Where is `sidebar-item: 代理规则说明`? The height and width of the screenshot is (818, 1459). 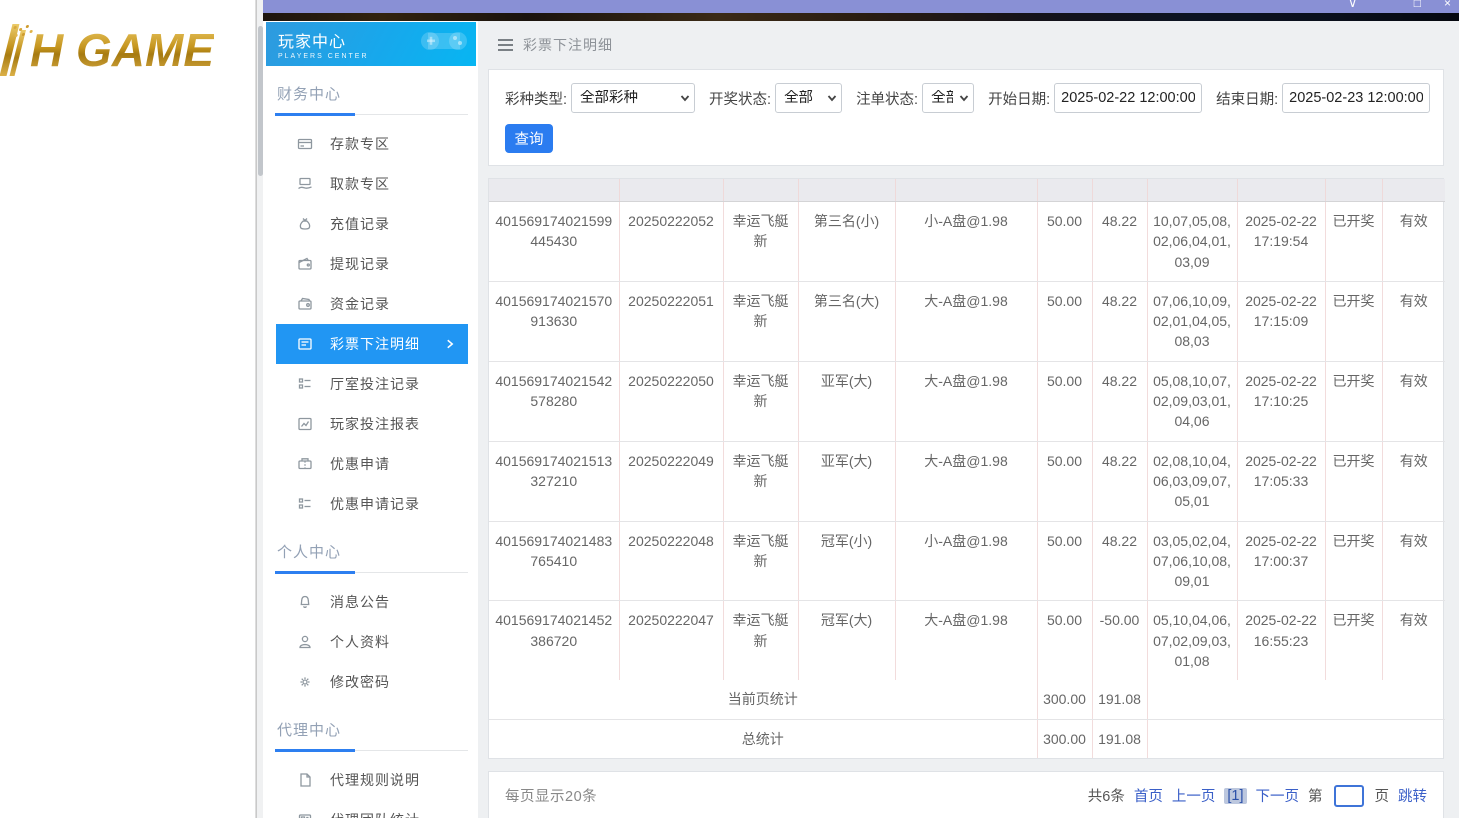
sidebar-item: 代理规则说明 is located at coordinates (372, 780).